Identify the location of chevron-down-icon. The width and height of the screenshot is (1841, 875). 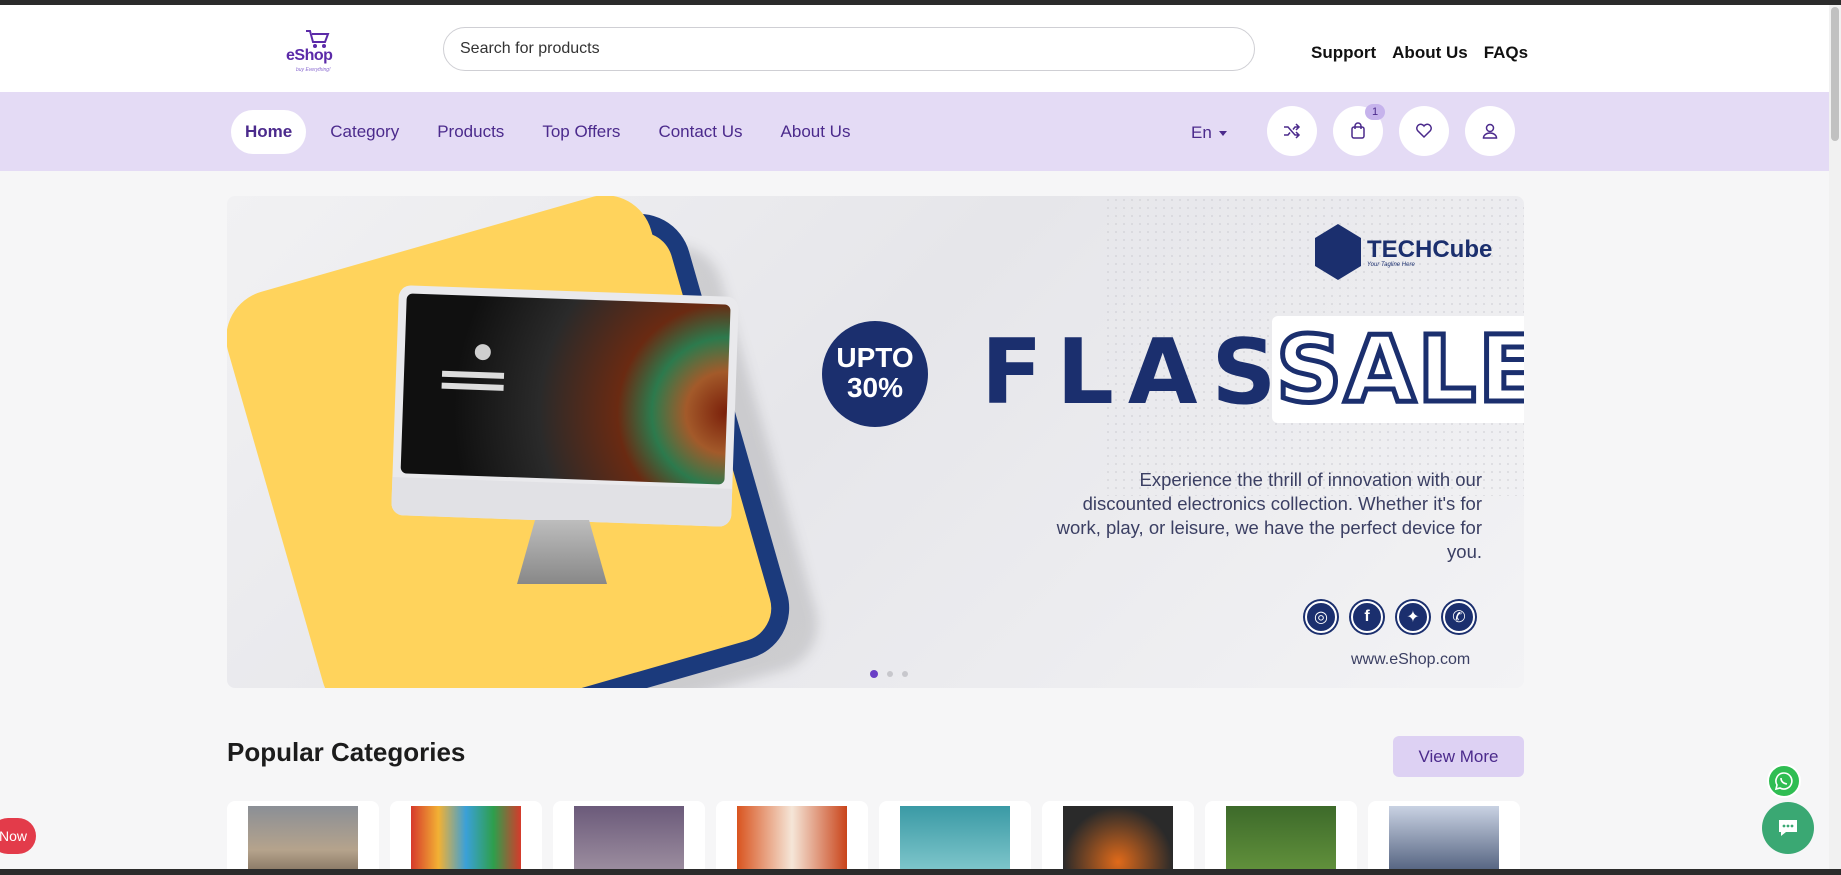
(1222, 133).